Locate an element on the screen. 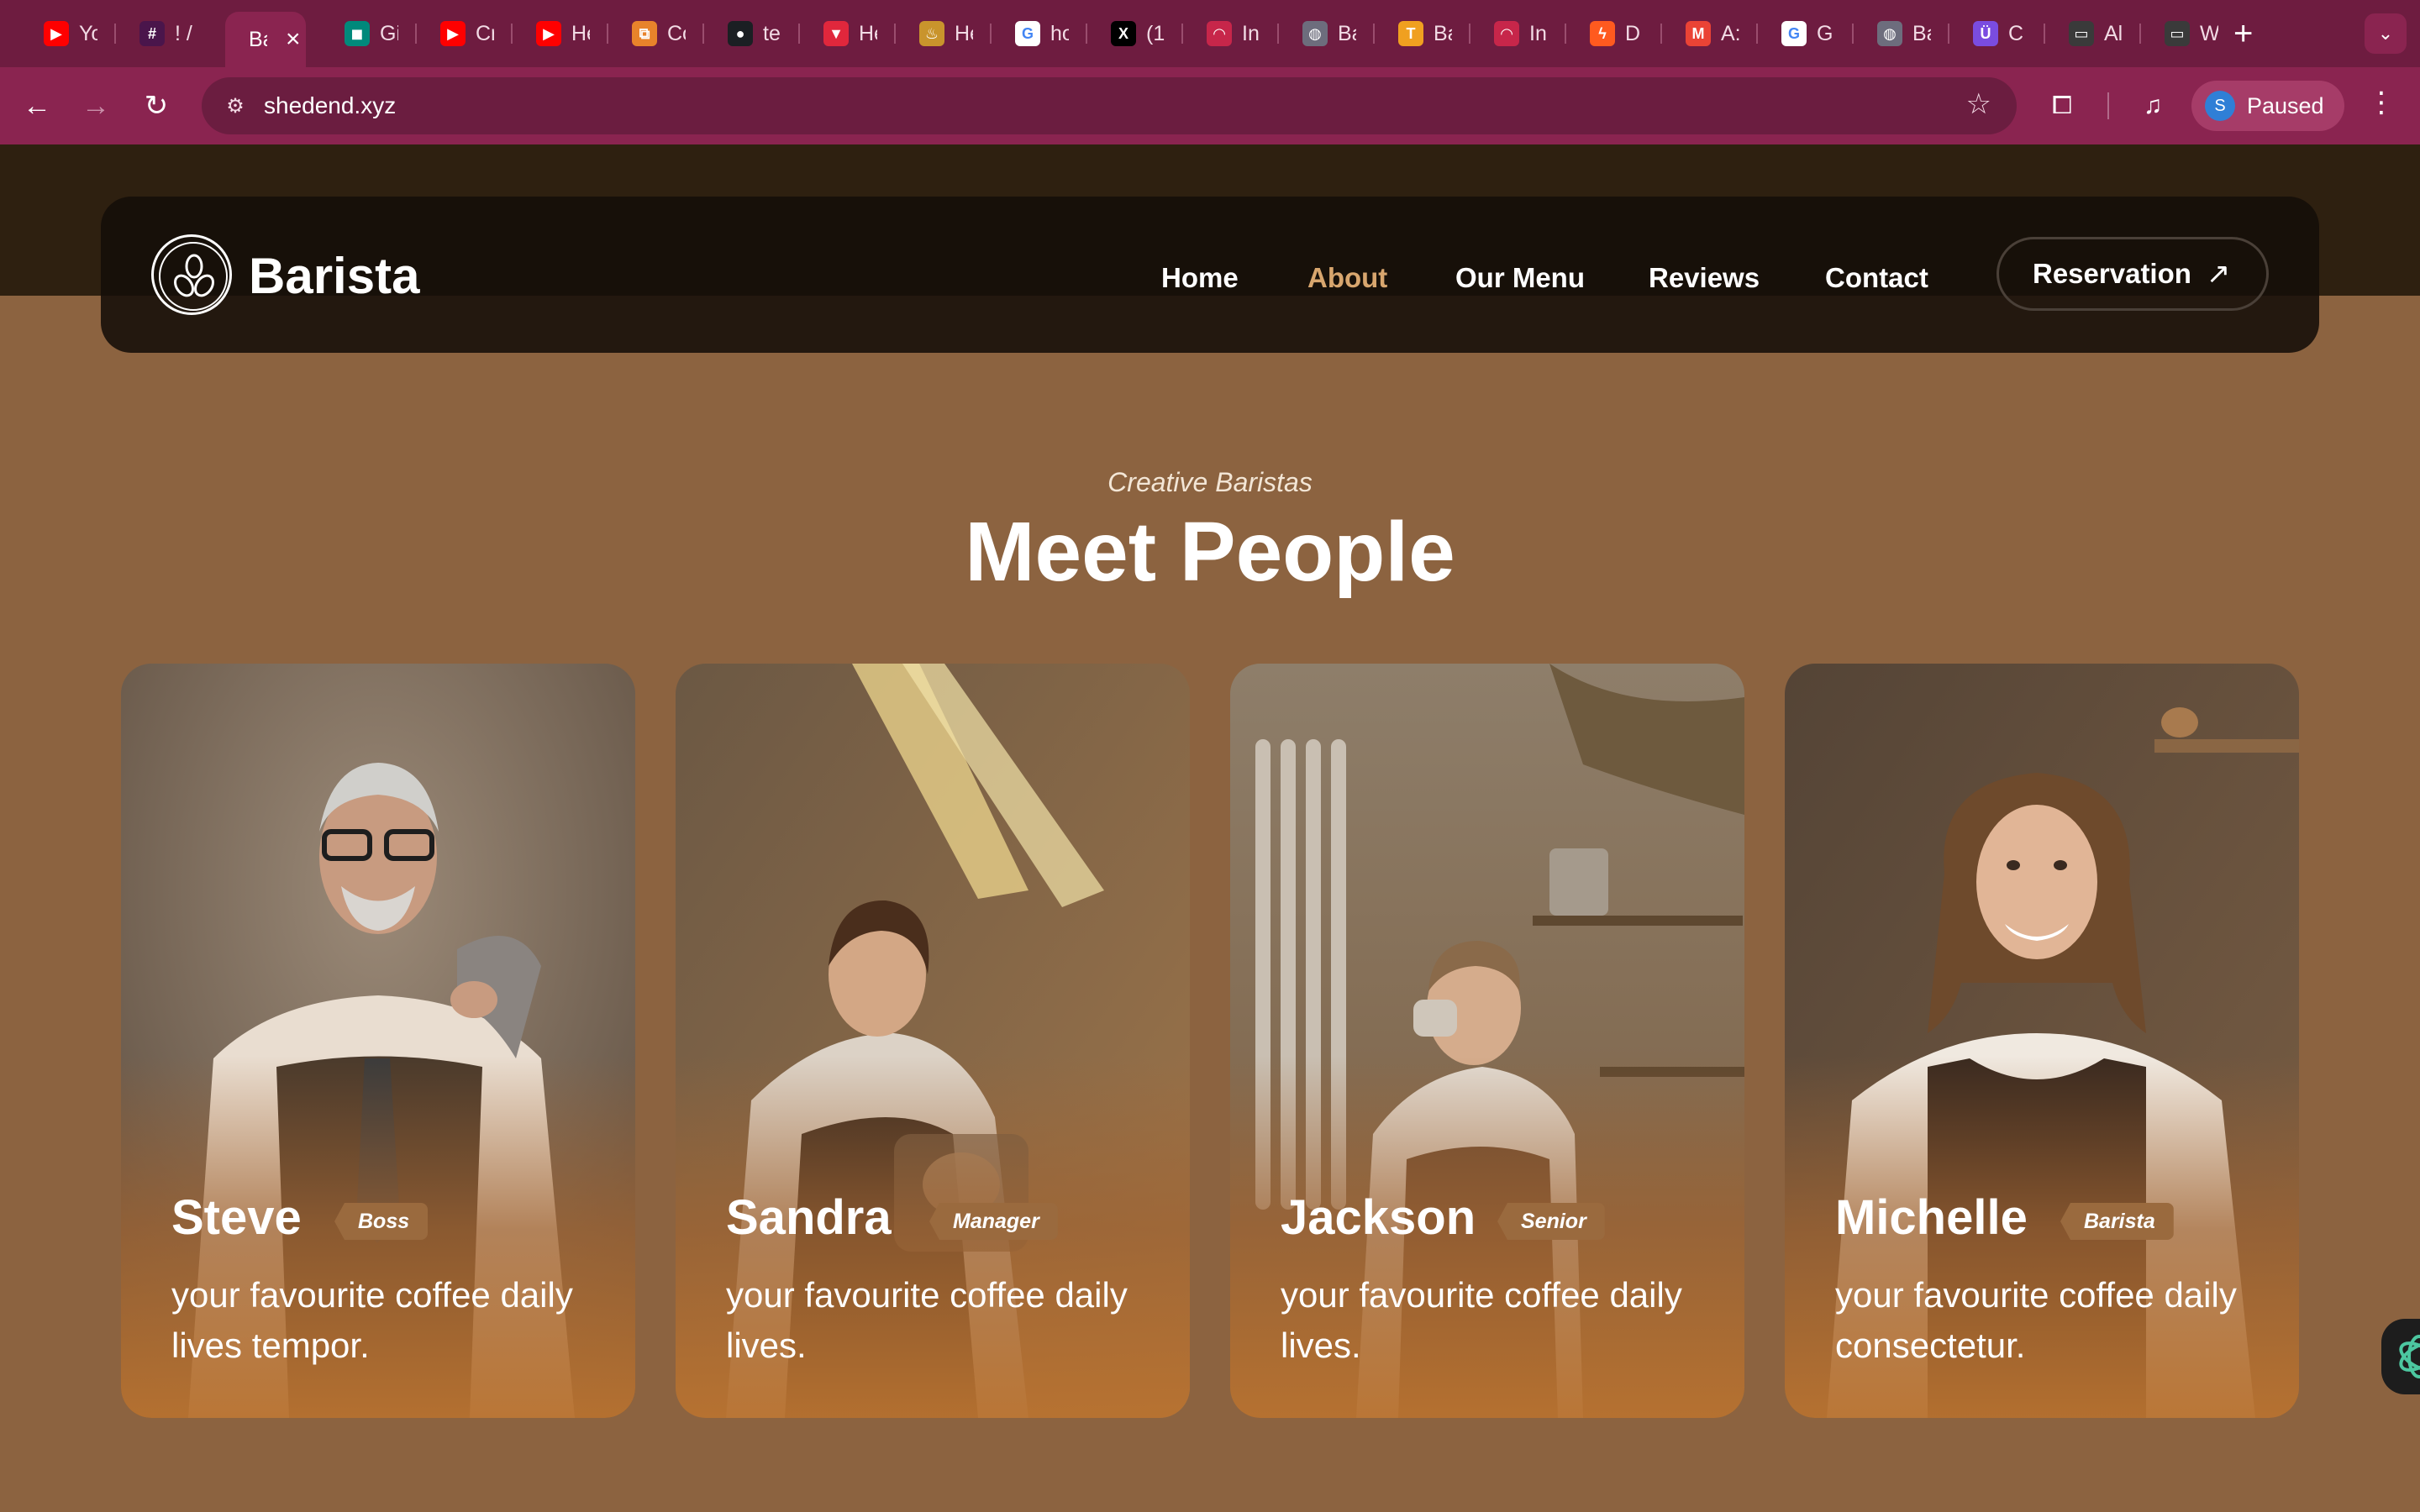 The width and height of the screenshot is (2420, 1512). arrow-up-right-icon: ↗ is located at coordinates (2218, 274).